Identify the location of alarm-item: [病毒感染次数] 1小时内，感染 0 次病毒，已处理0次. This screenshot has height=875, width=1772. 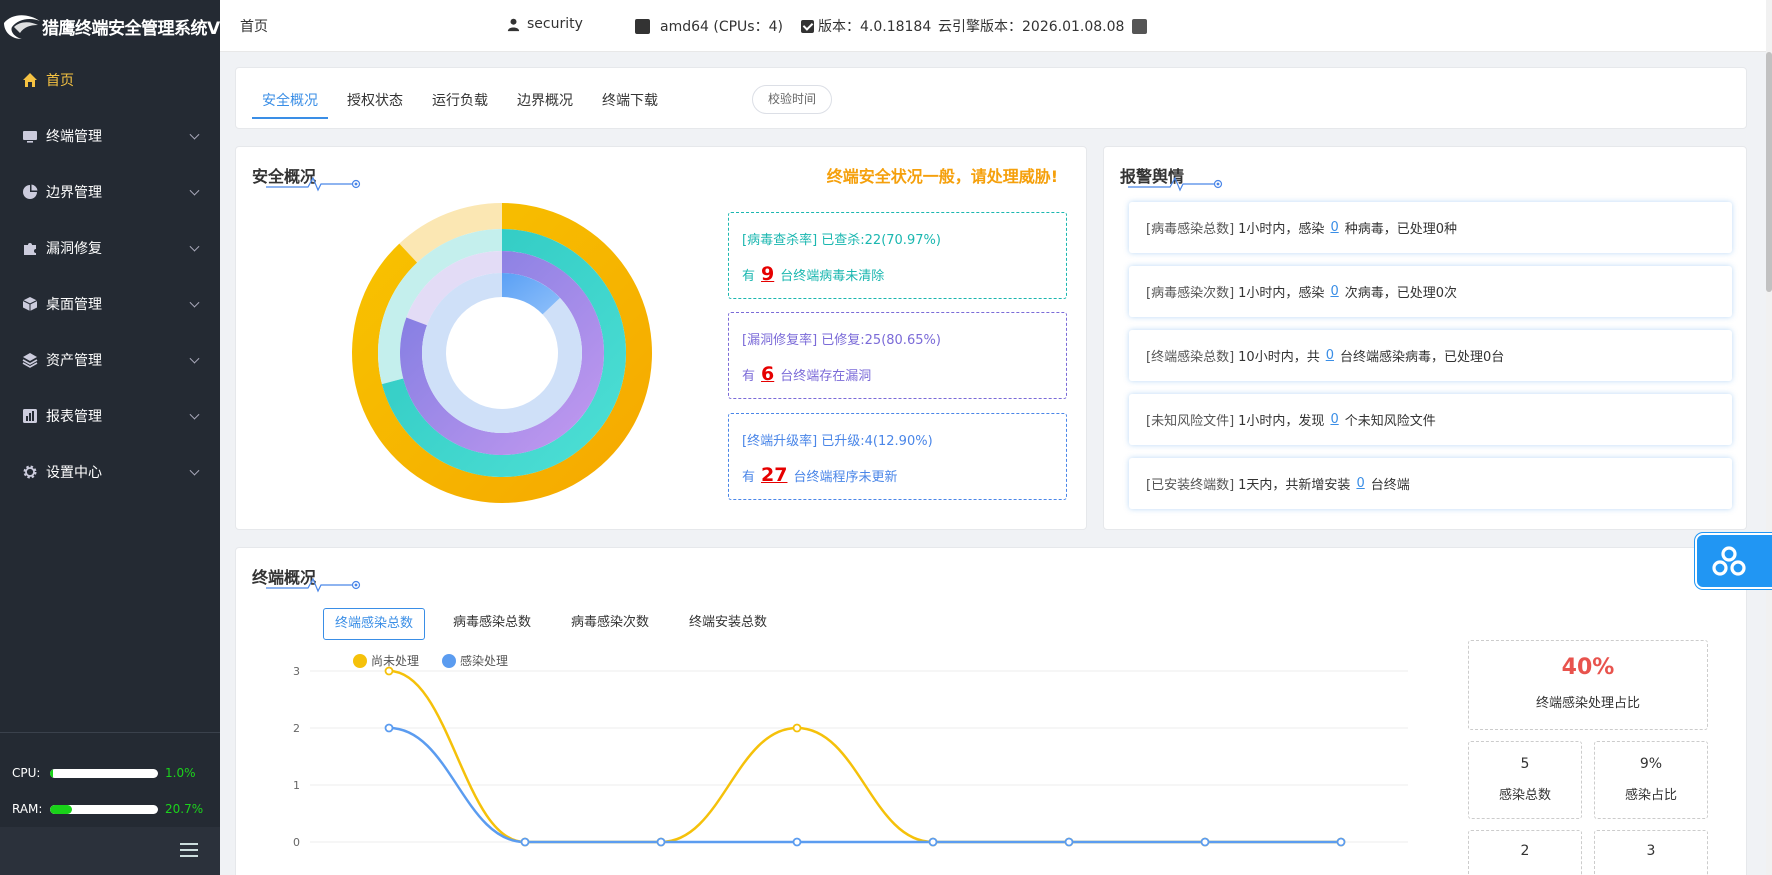
(1430, 291).